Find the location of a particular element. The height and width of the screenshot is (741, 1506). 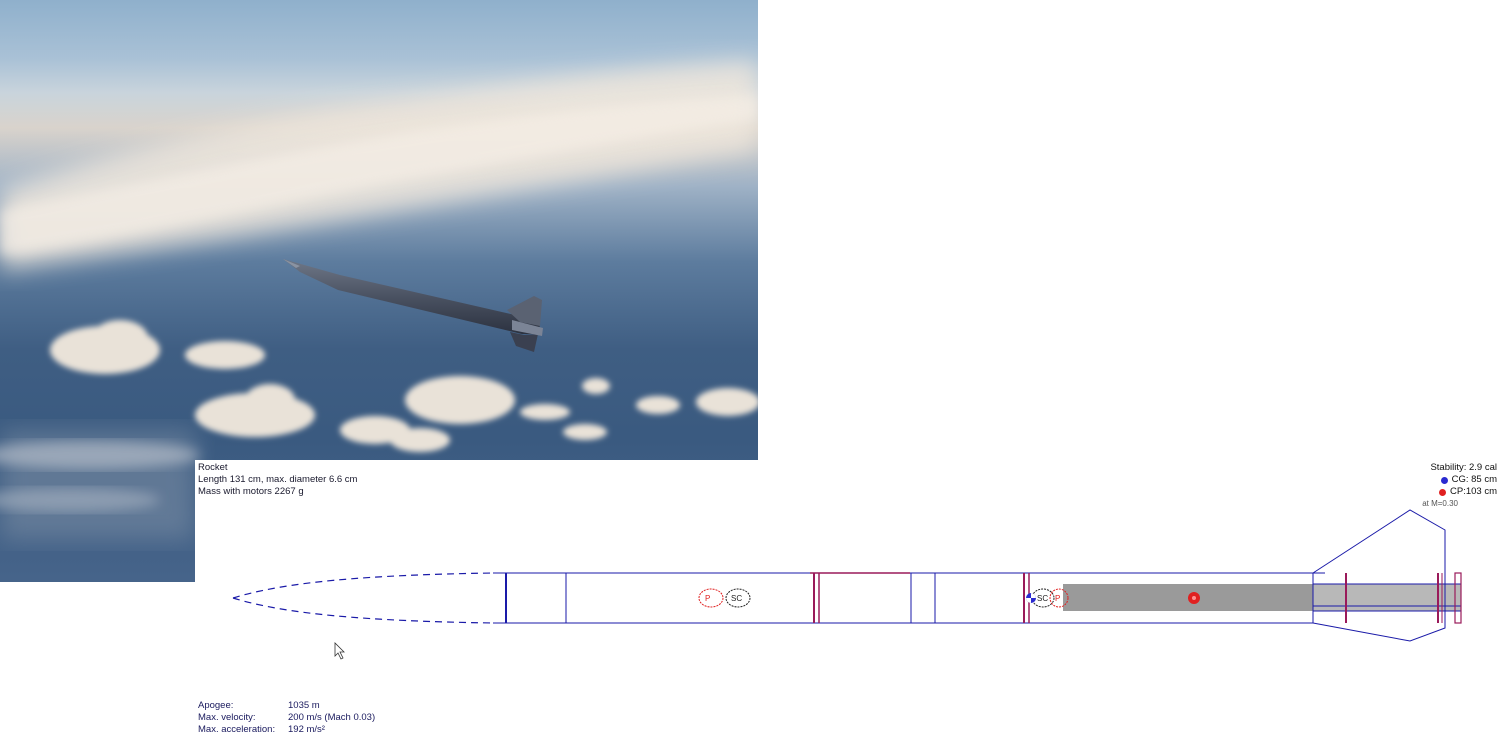

shock-cord-marker: SC is located at coordinates (738, 598).